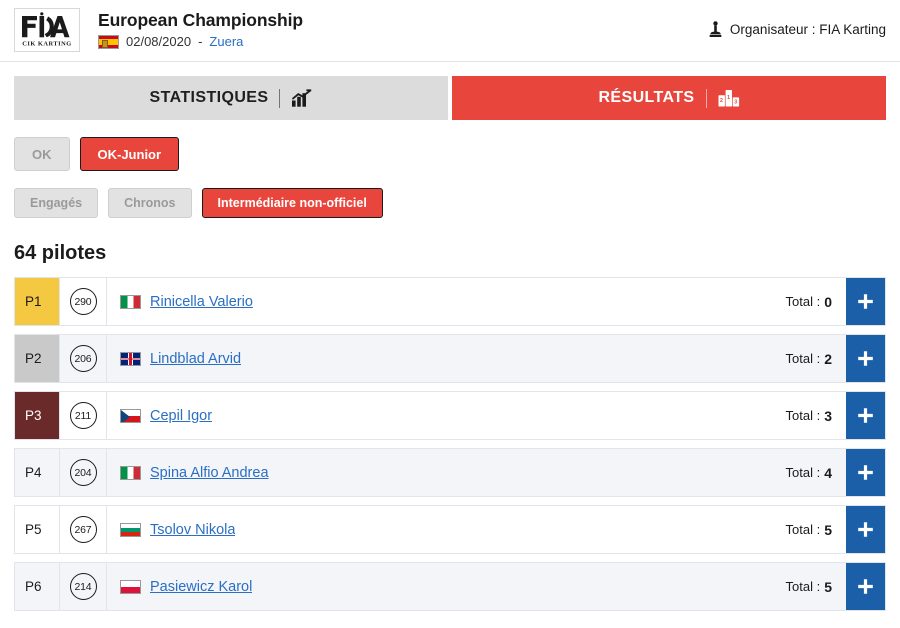 The width and height of the screenshot is (900, 628). I want to click on kart-number: 290, so click(83, 301).